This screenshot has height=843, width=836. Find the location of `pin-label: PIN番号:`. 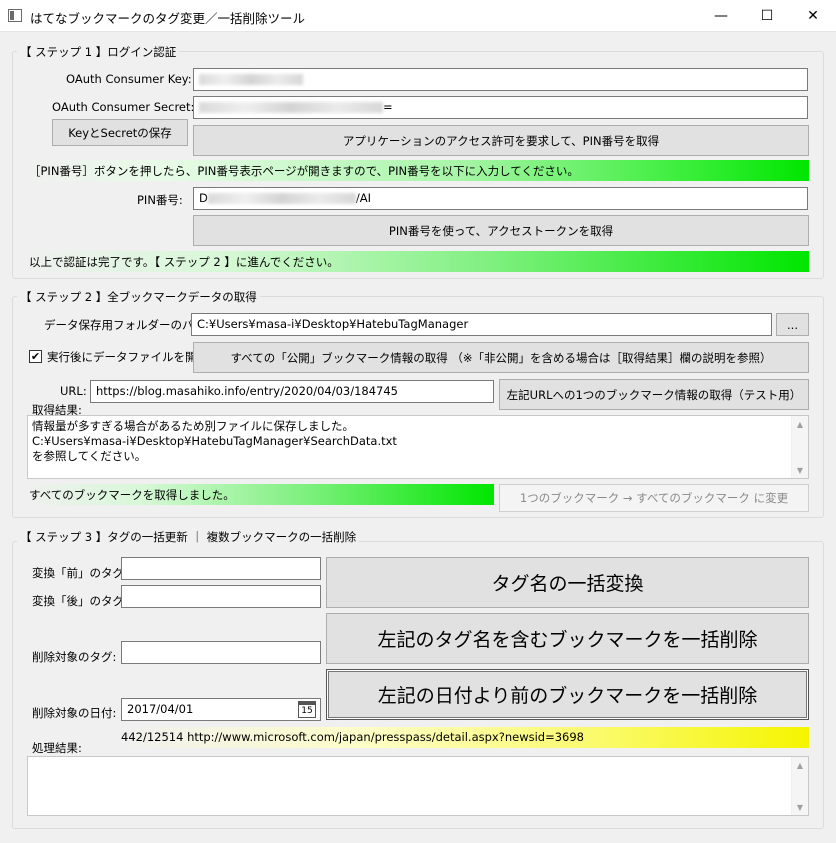

pin-label: PIN番号: is located at coordinates (160, 200).